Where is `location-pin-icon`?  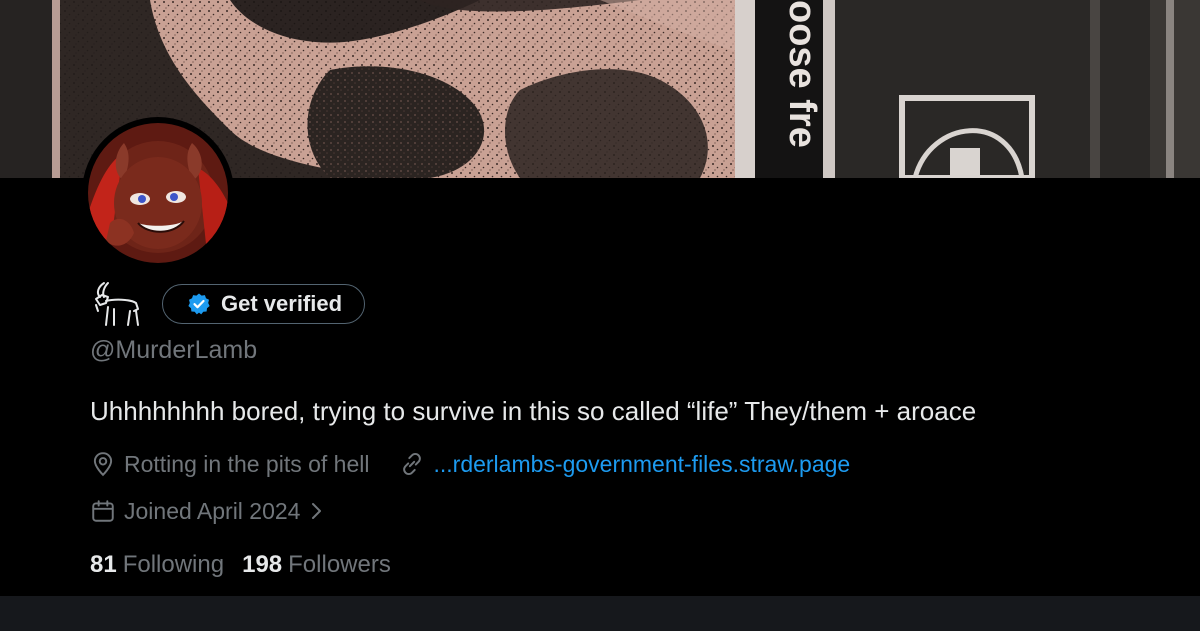 location-pin-icon is located at coordinates (103, 464).